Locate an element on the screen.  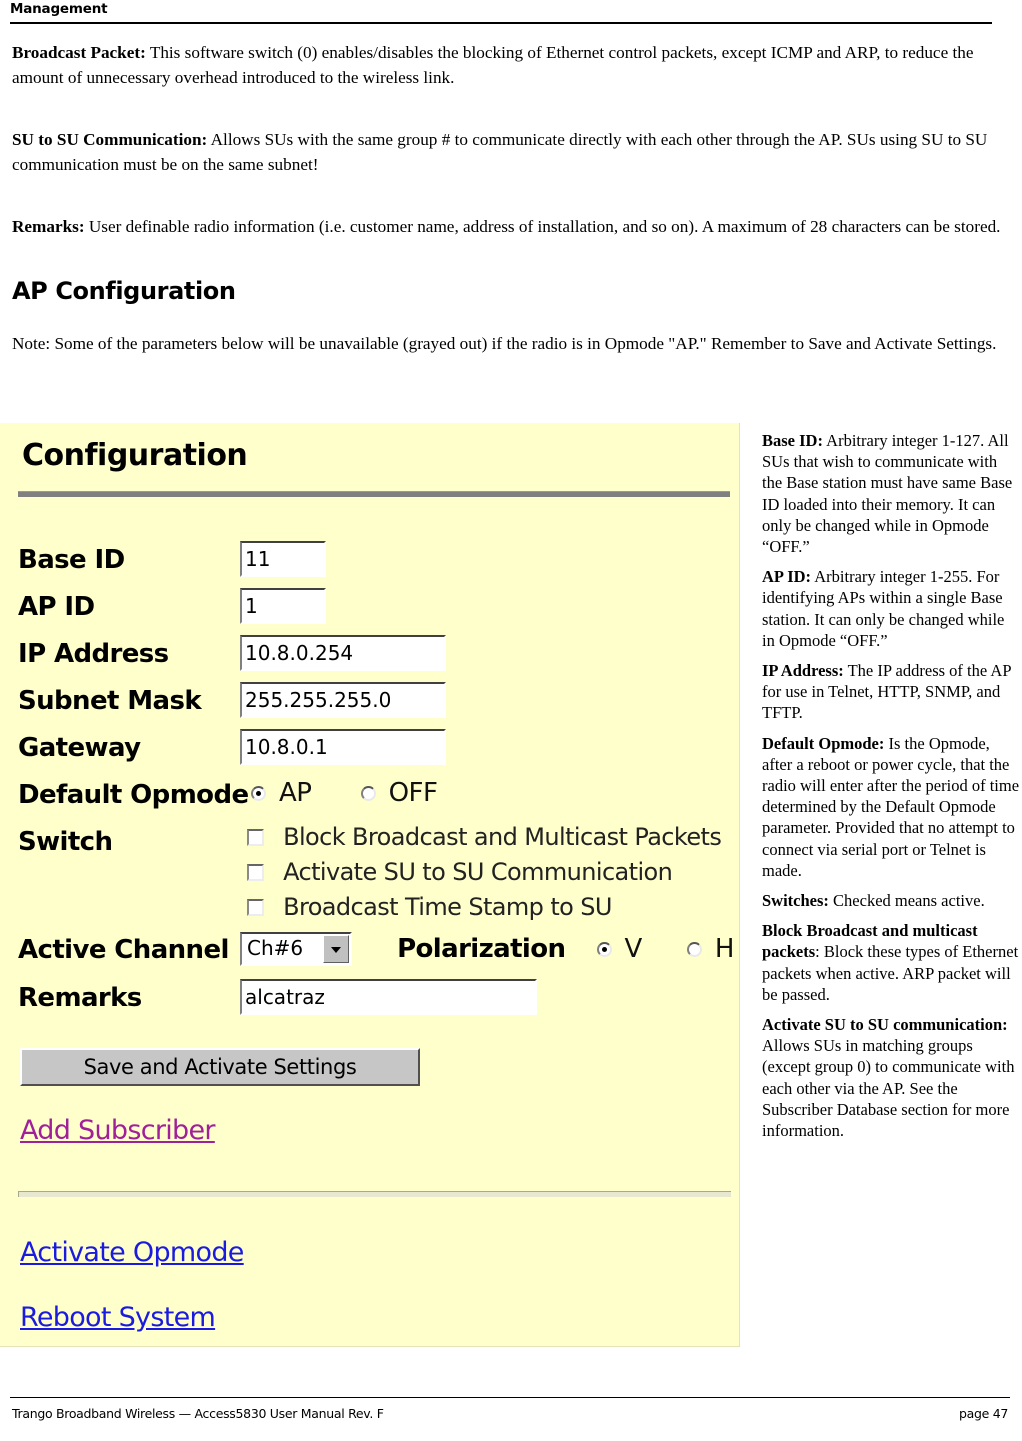
remarks-term: Remarks: is located at coordinates (48, 226).